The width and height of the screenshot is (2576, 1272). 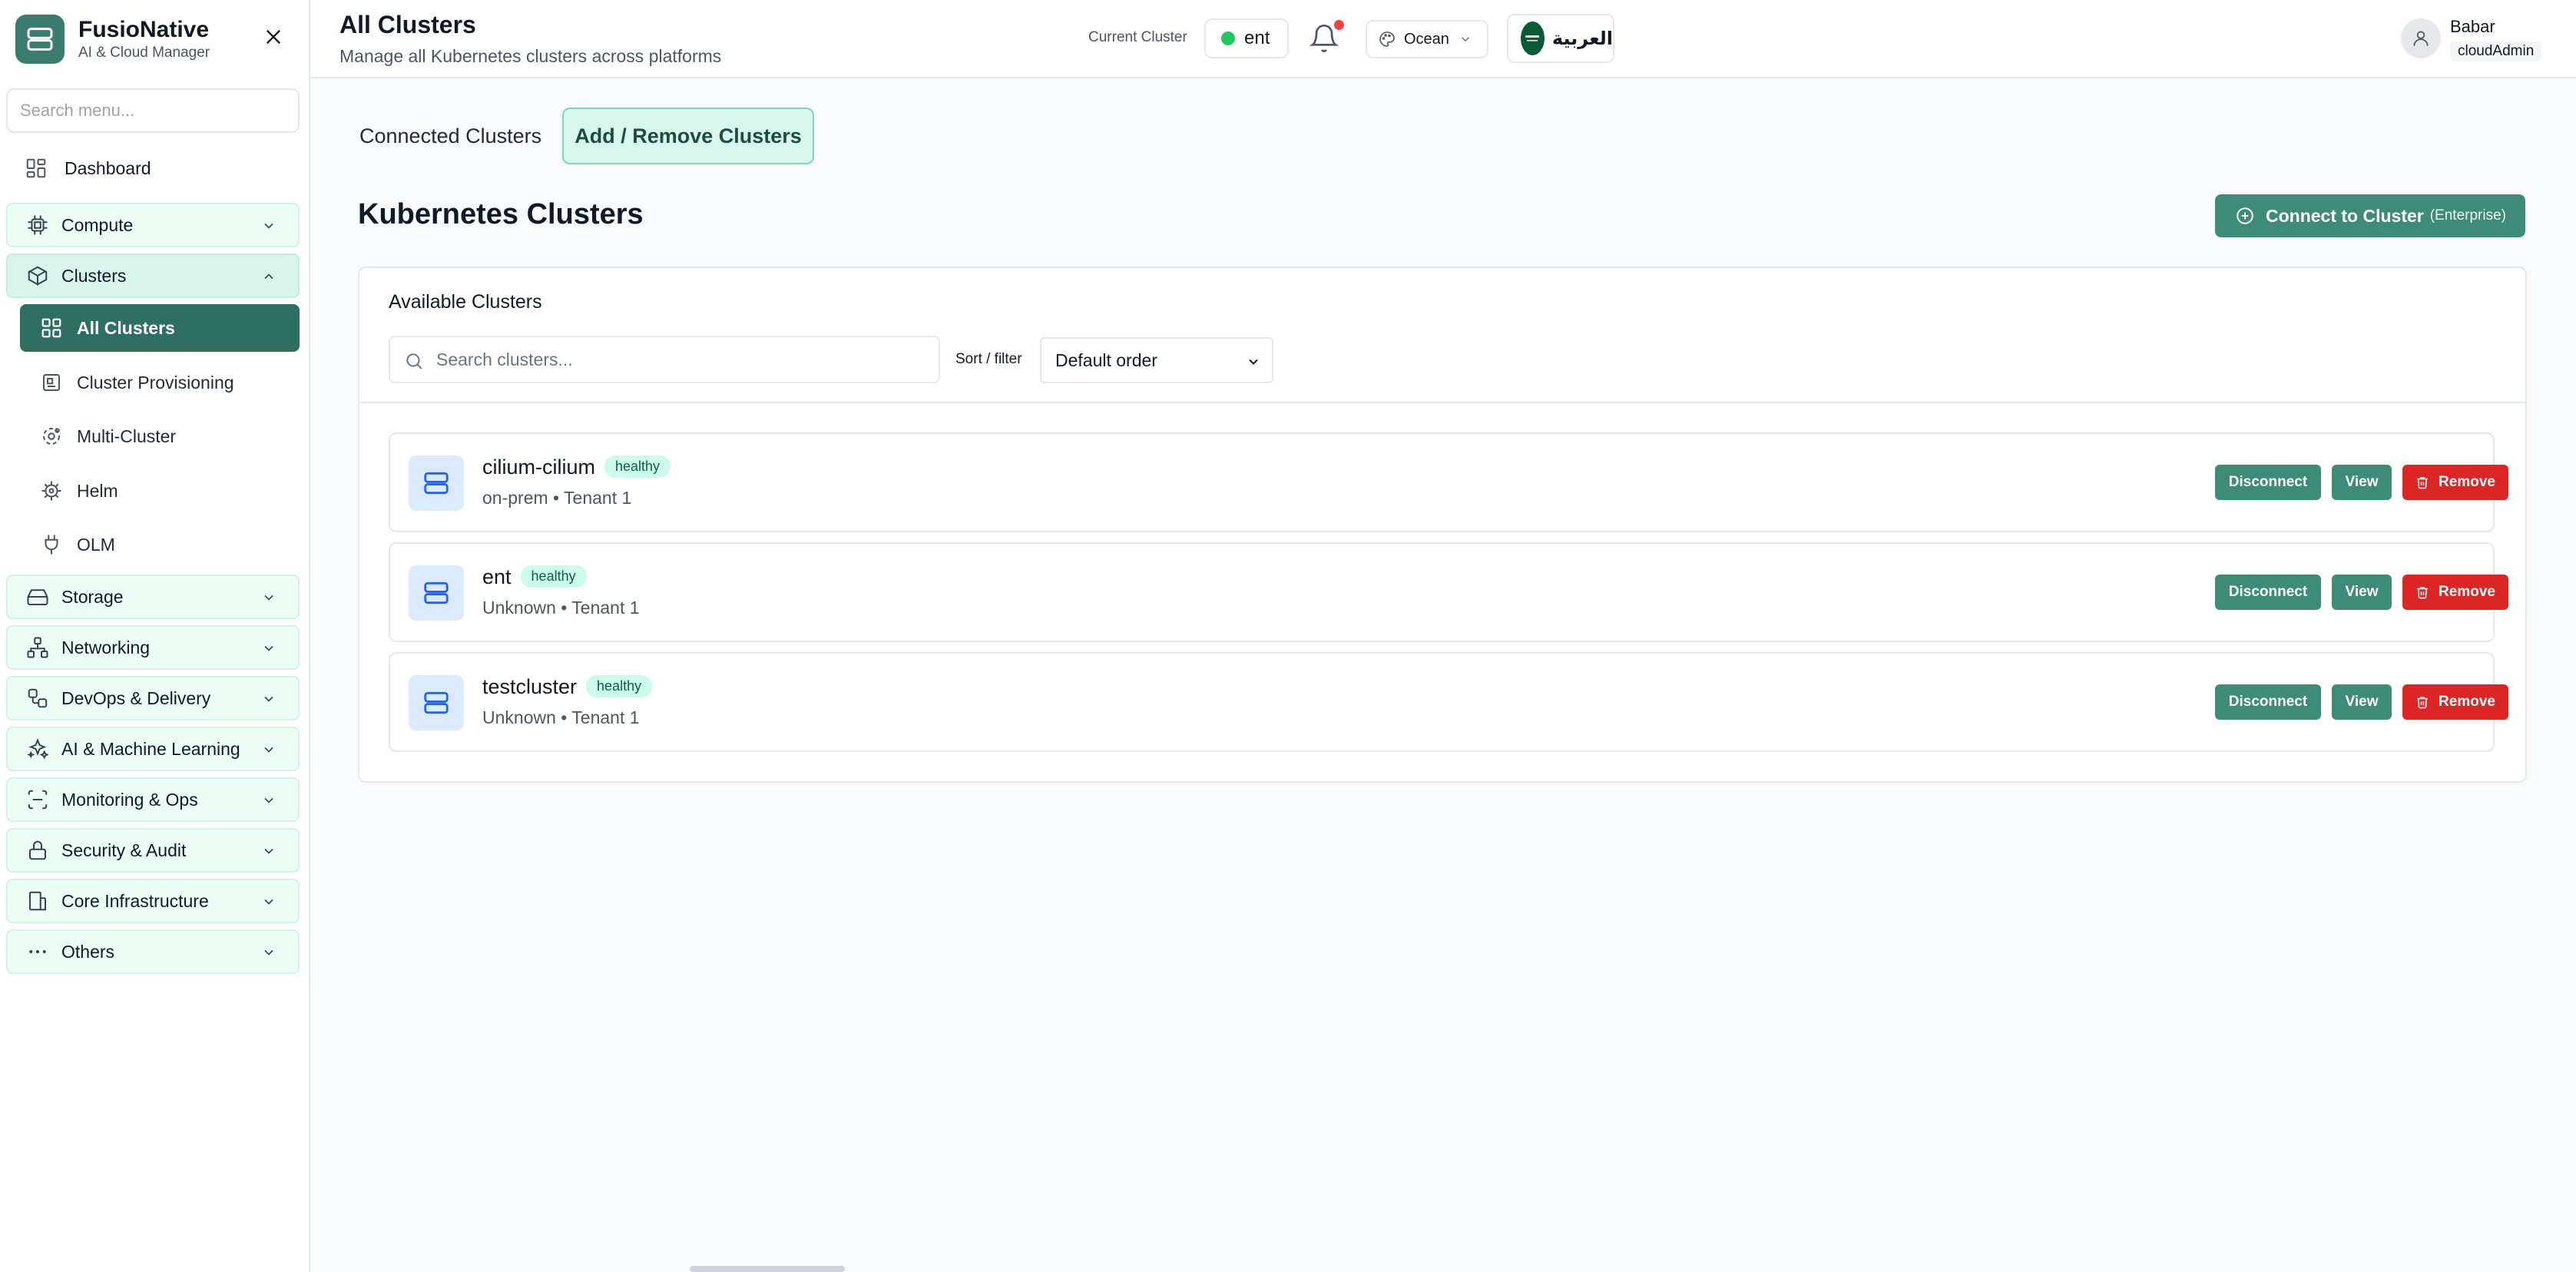 I want to click on sidebar-group-monitoring: Monitoring & Ops, so click(x=153, y=799).